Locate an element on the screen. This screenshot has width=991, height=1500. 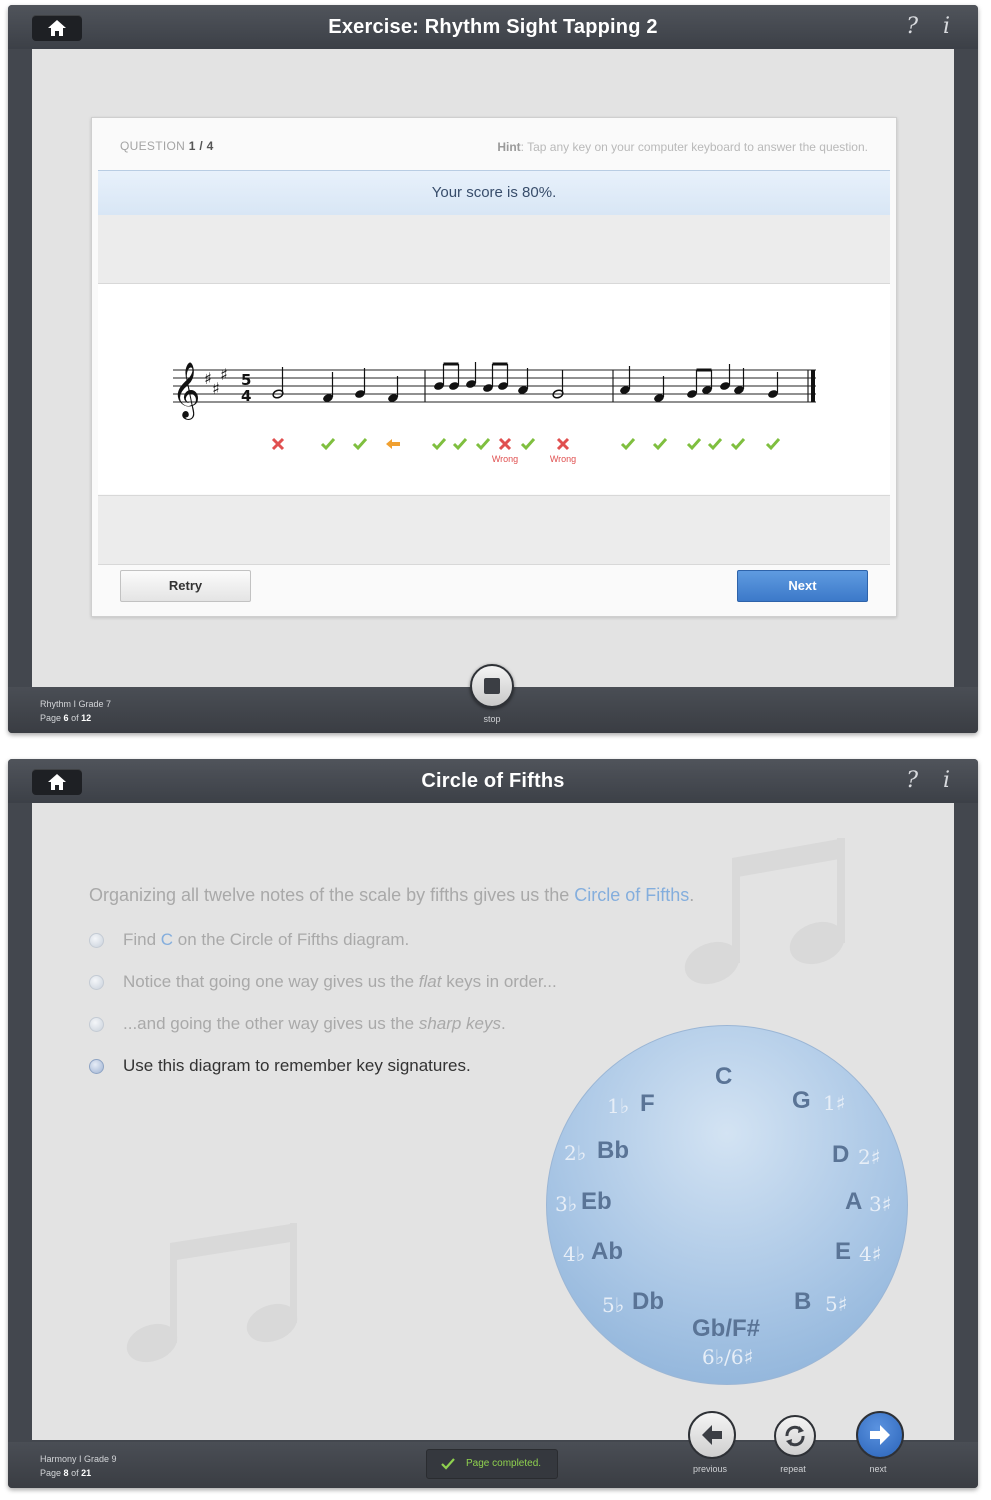
key-bb: Bb is located at coordinates (613, 1150).